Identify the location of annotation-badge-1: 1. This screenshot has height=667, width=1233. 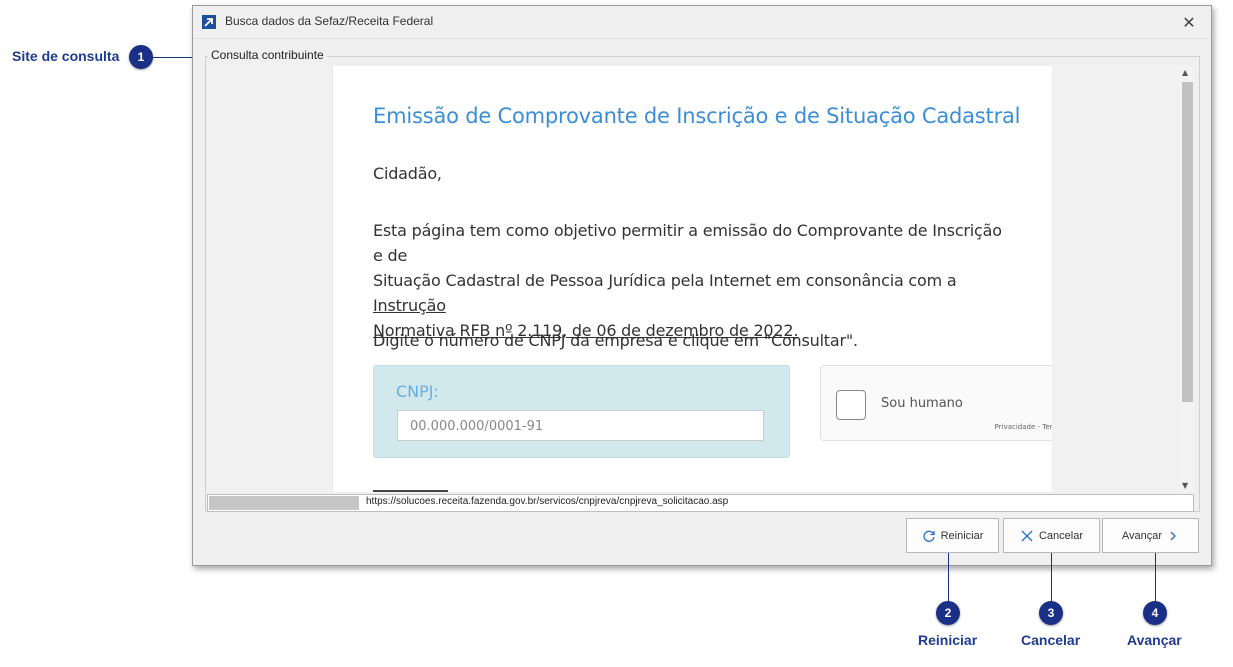
(141, 57).